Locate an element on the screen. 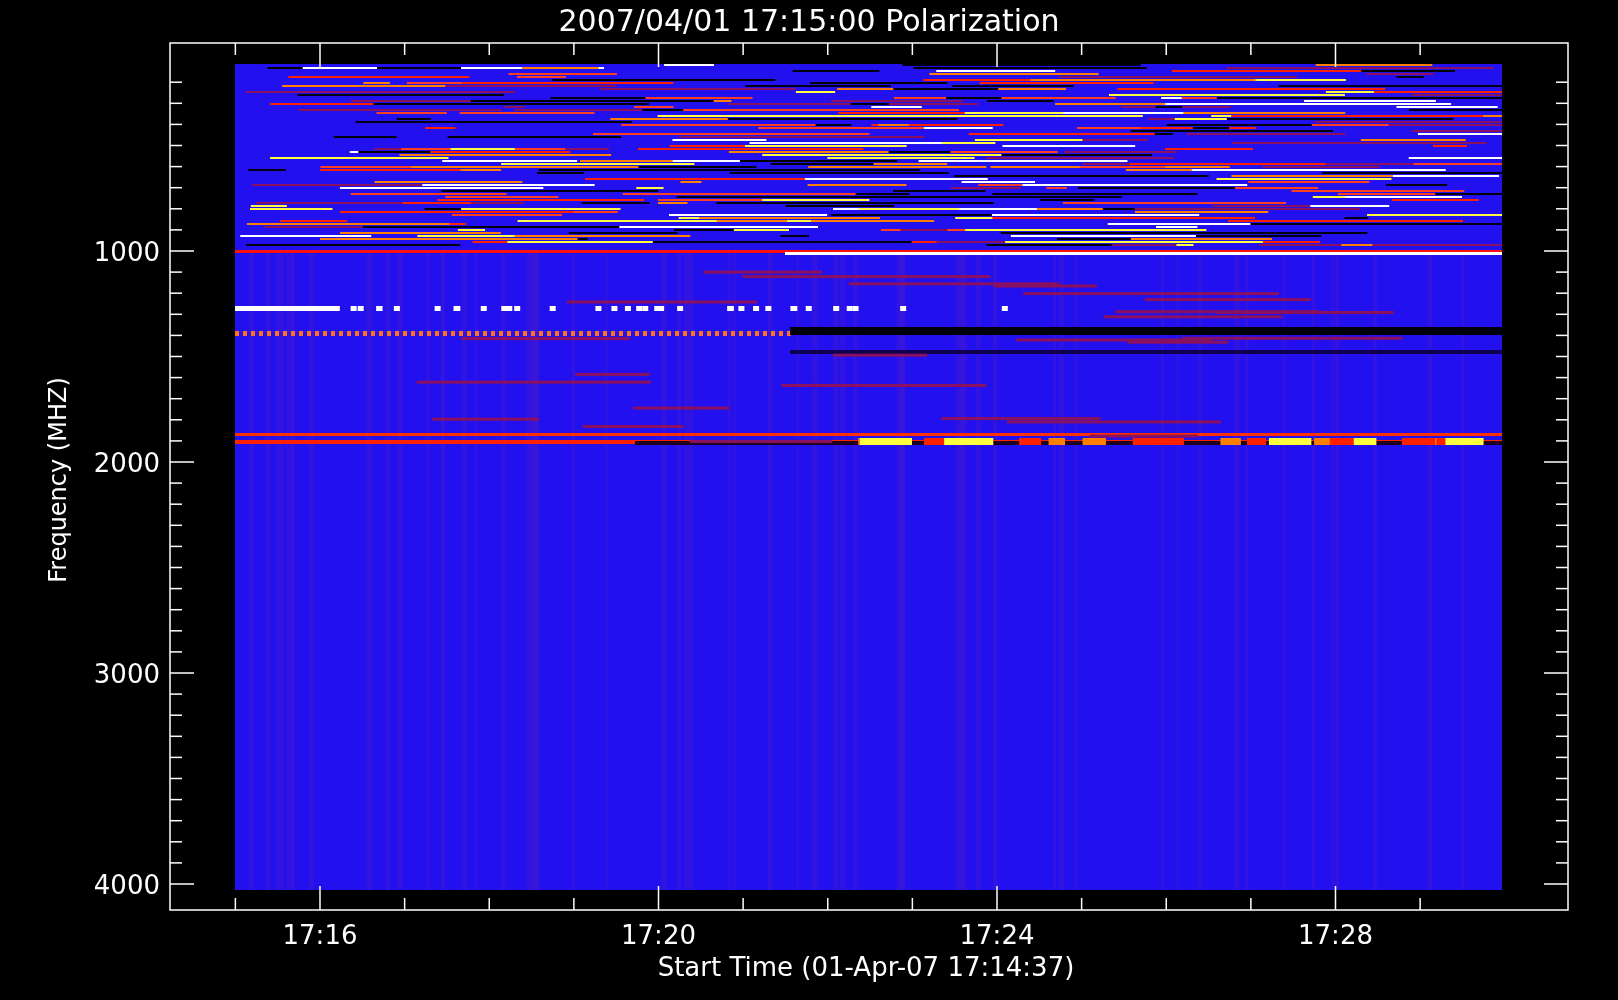 The image size is (1618, 1000). x-tick-label: 17:24 is located at coordinates (997, 935).